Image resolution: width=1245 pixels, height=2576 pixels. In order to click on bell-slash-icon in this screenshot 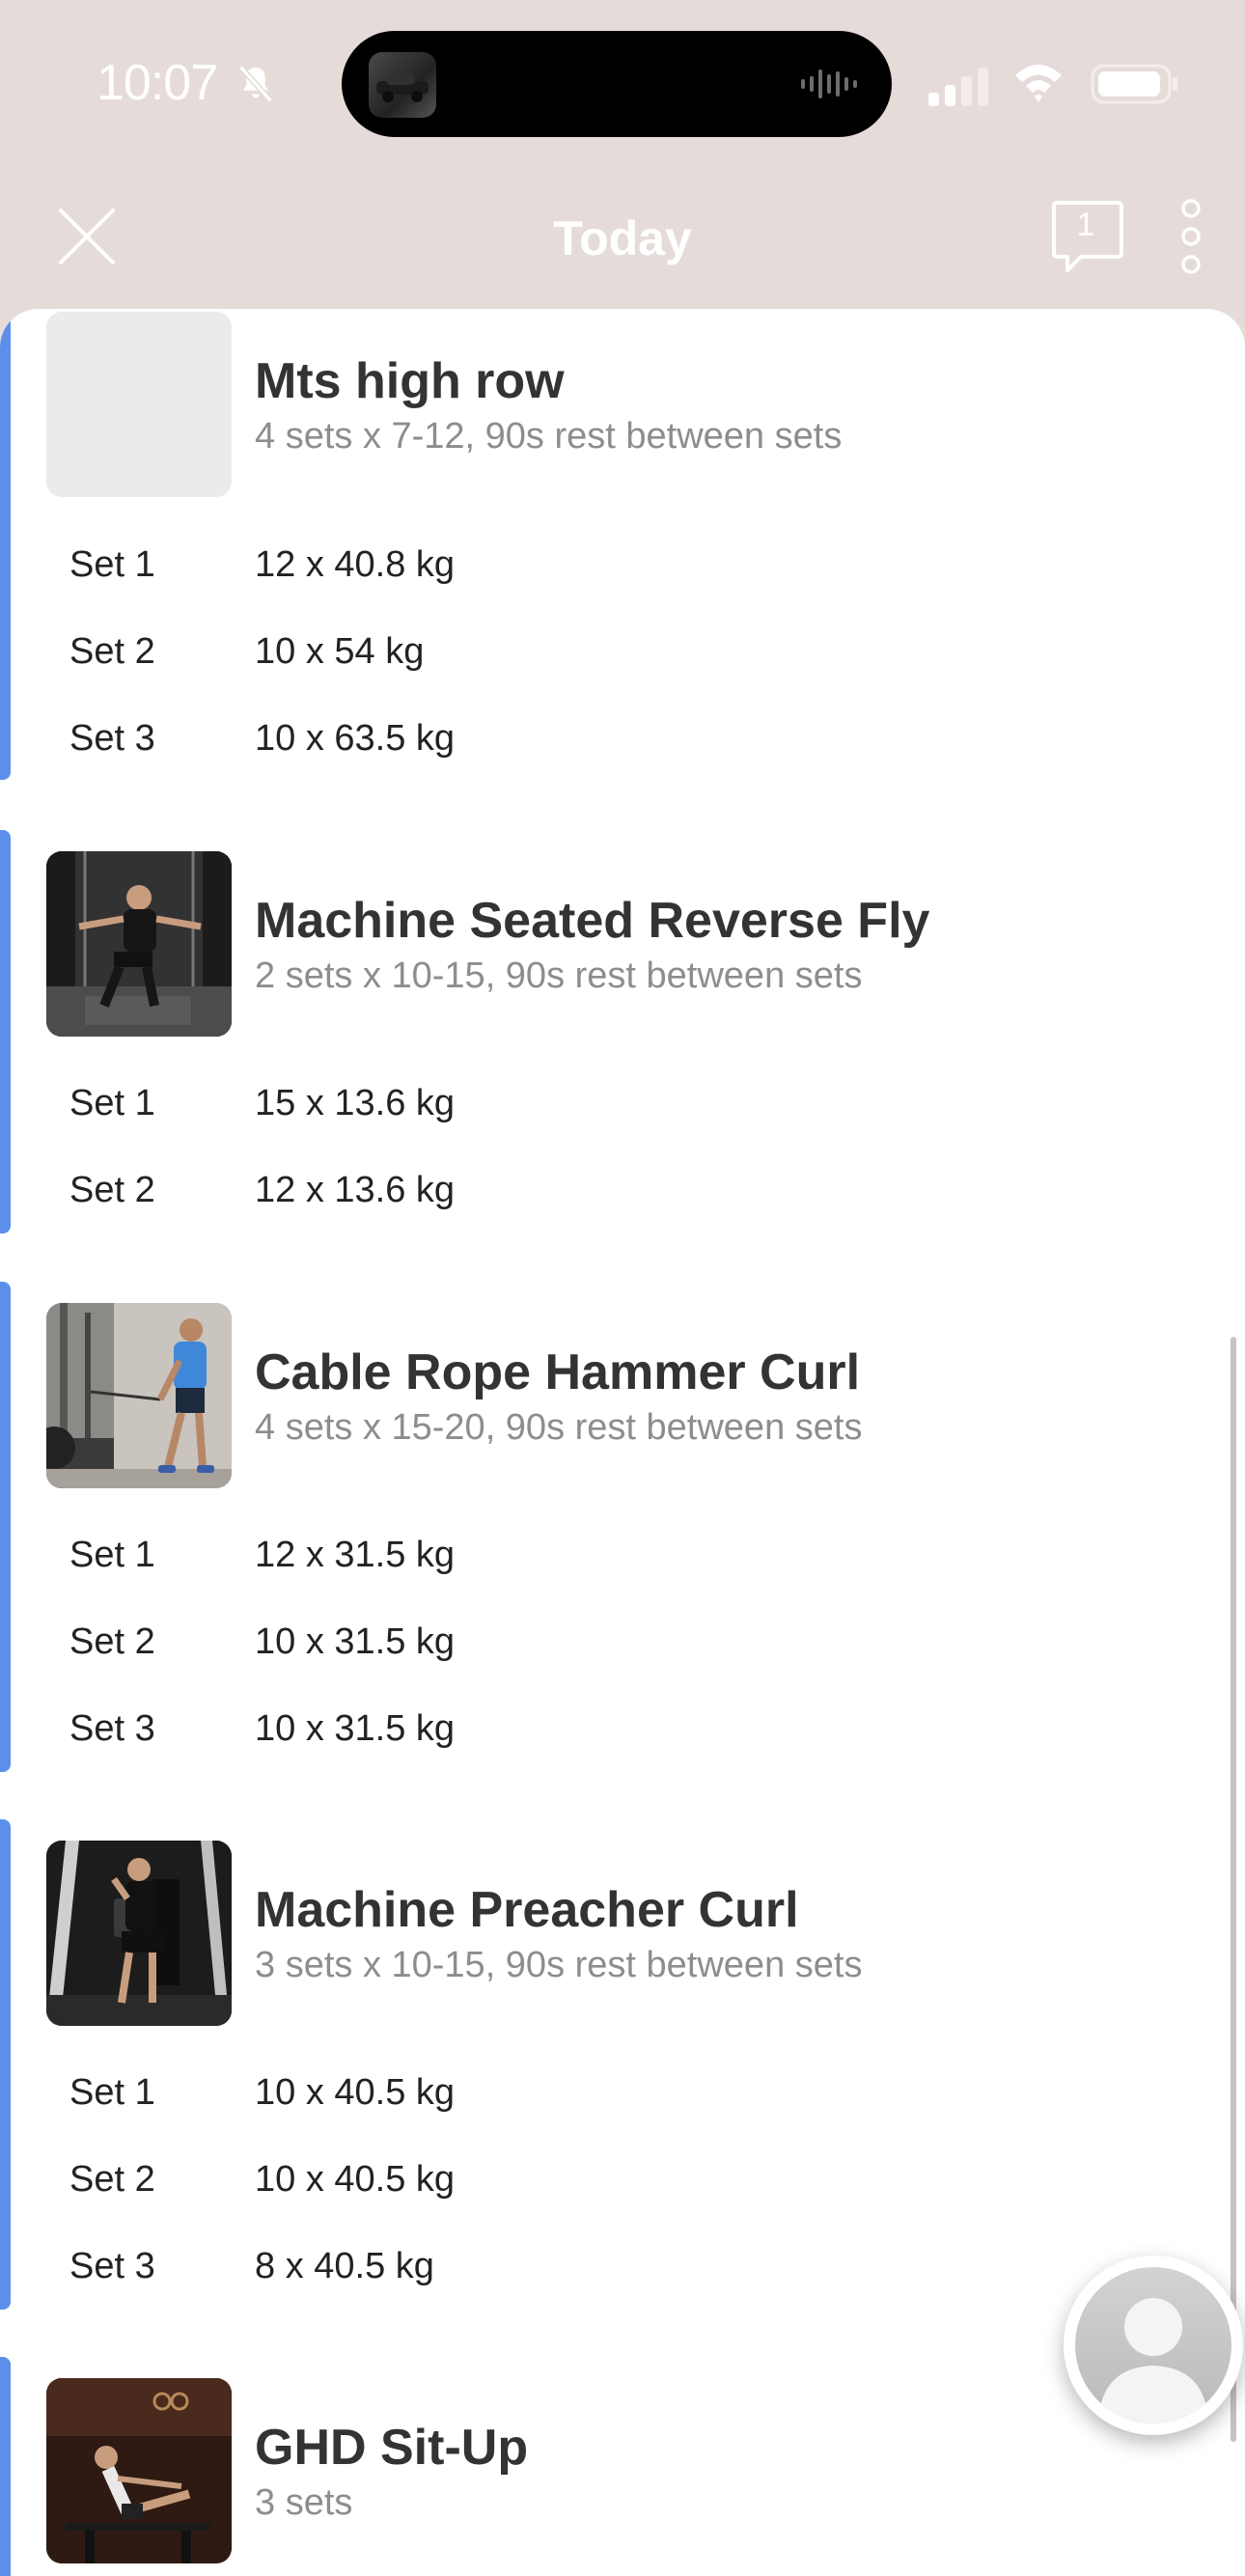, I will do `click(255, 84)`.